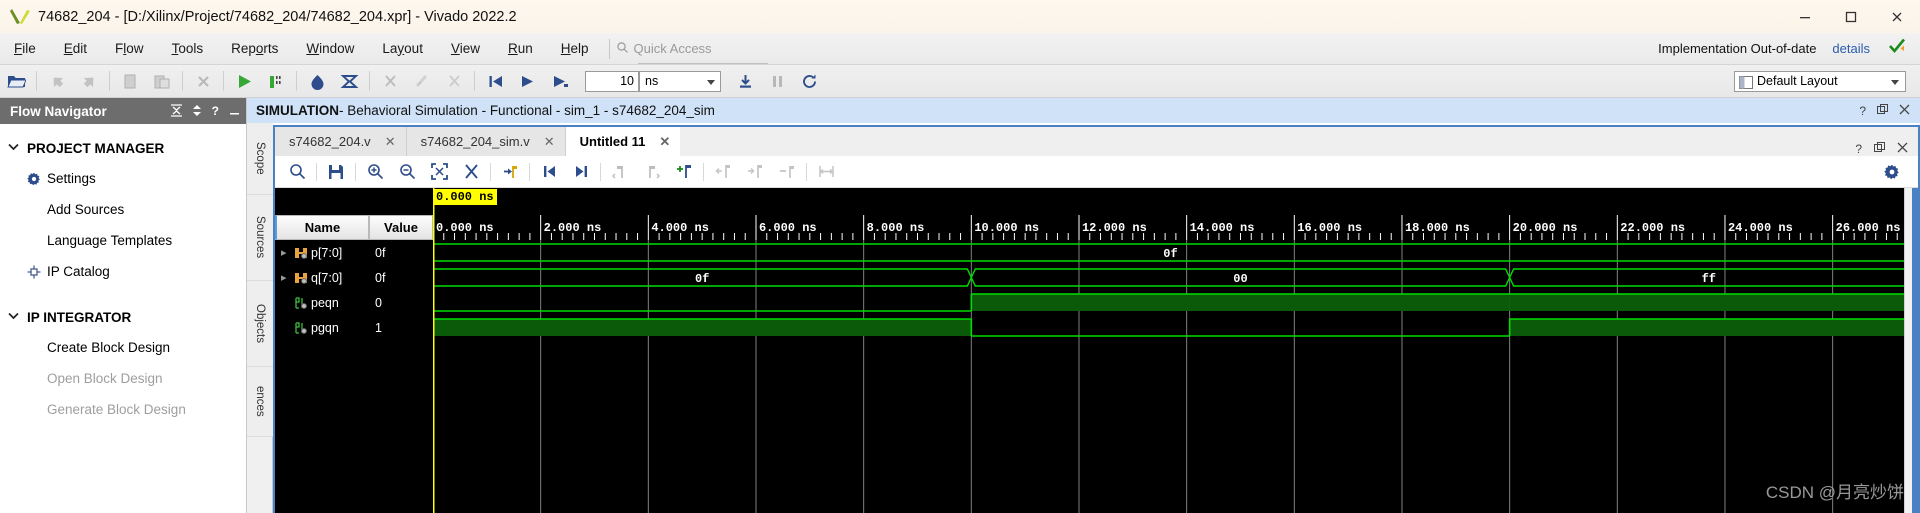 The width and height of the screenshot is (1920, 513). I want to click on export-hardware-icon, so click(454, 81).